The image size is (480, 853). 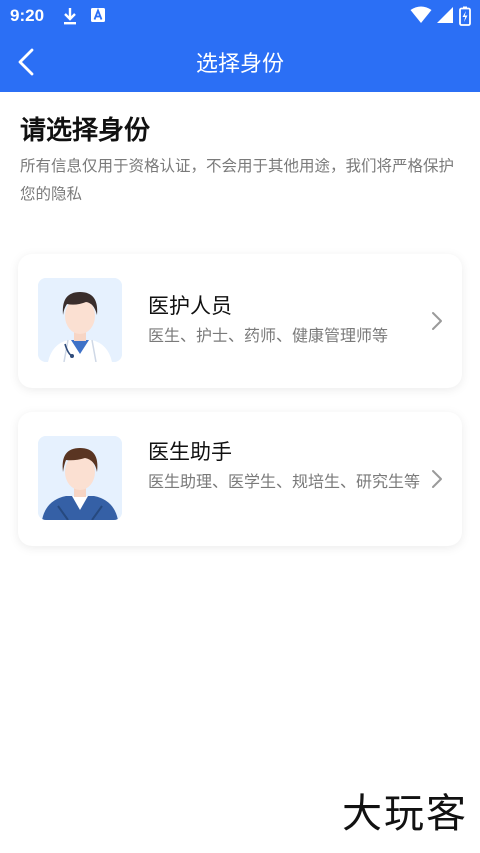 I want to click on identity-subtitle: 医生助理、医学生、规培生、研究生等, so click(x=284, y=481).